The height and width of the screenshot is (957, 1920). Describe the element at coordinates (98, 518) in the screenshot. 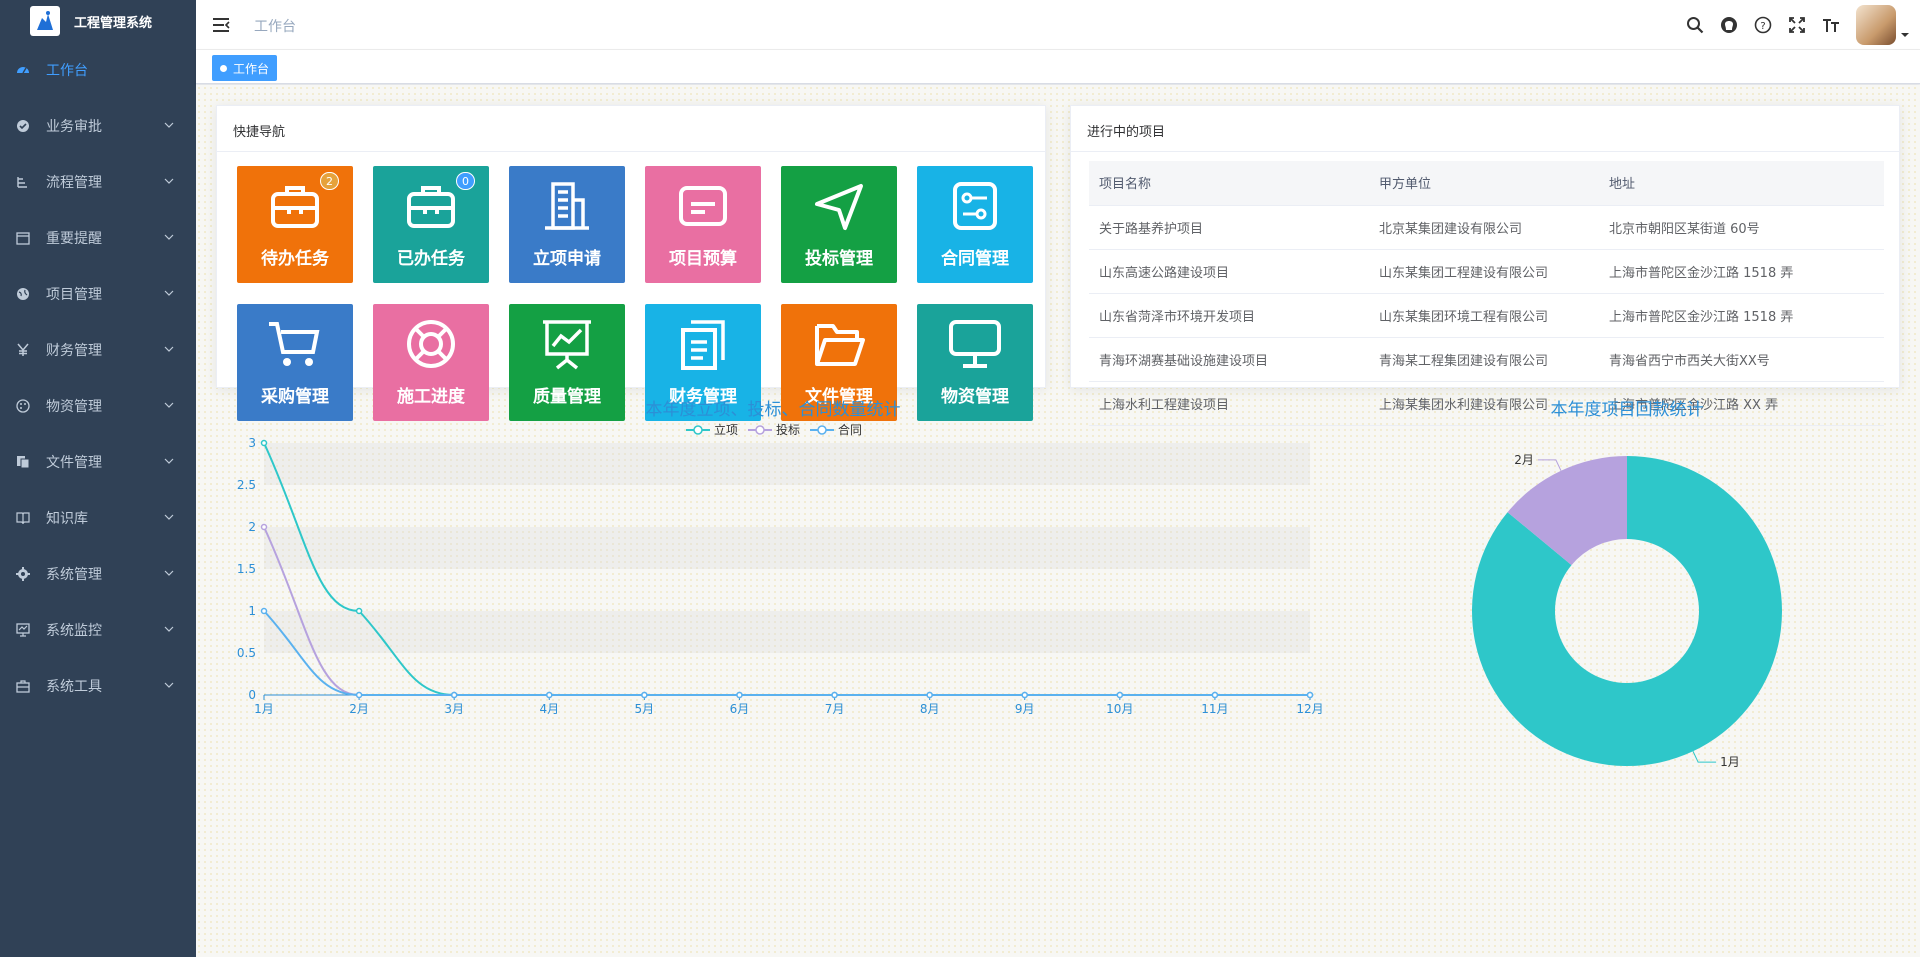

I see `sidebar-item-8: 知识库` at that location.